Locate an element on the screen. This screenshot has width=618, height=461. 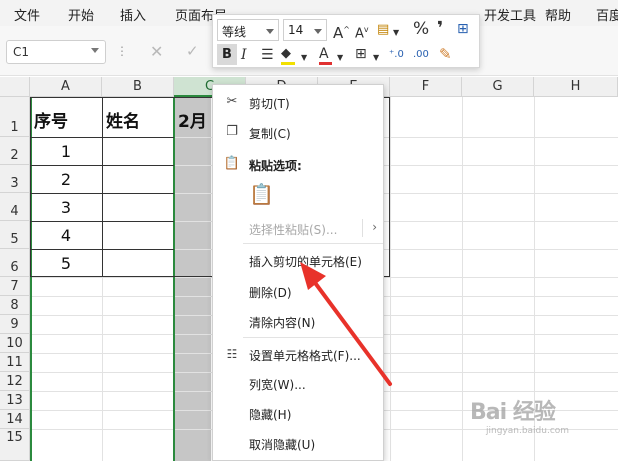
name-box-value: C1 is located at coordinates (21, 52).